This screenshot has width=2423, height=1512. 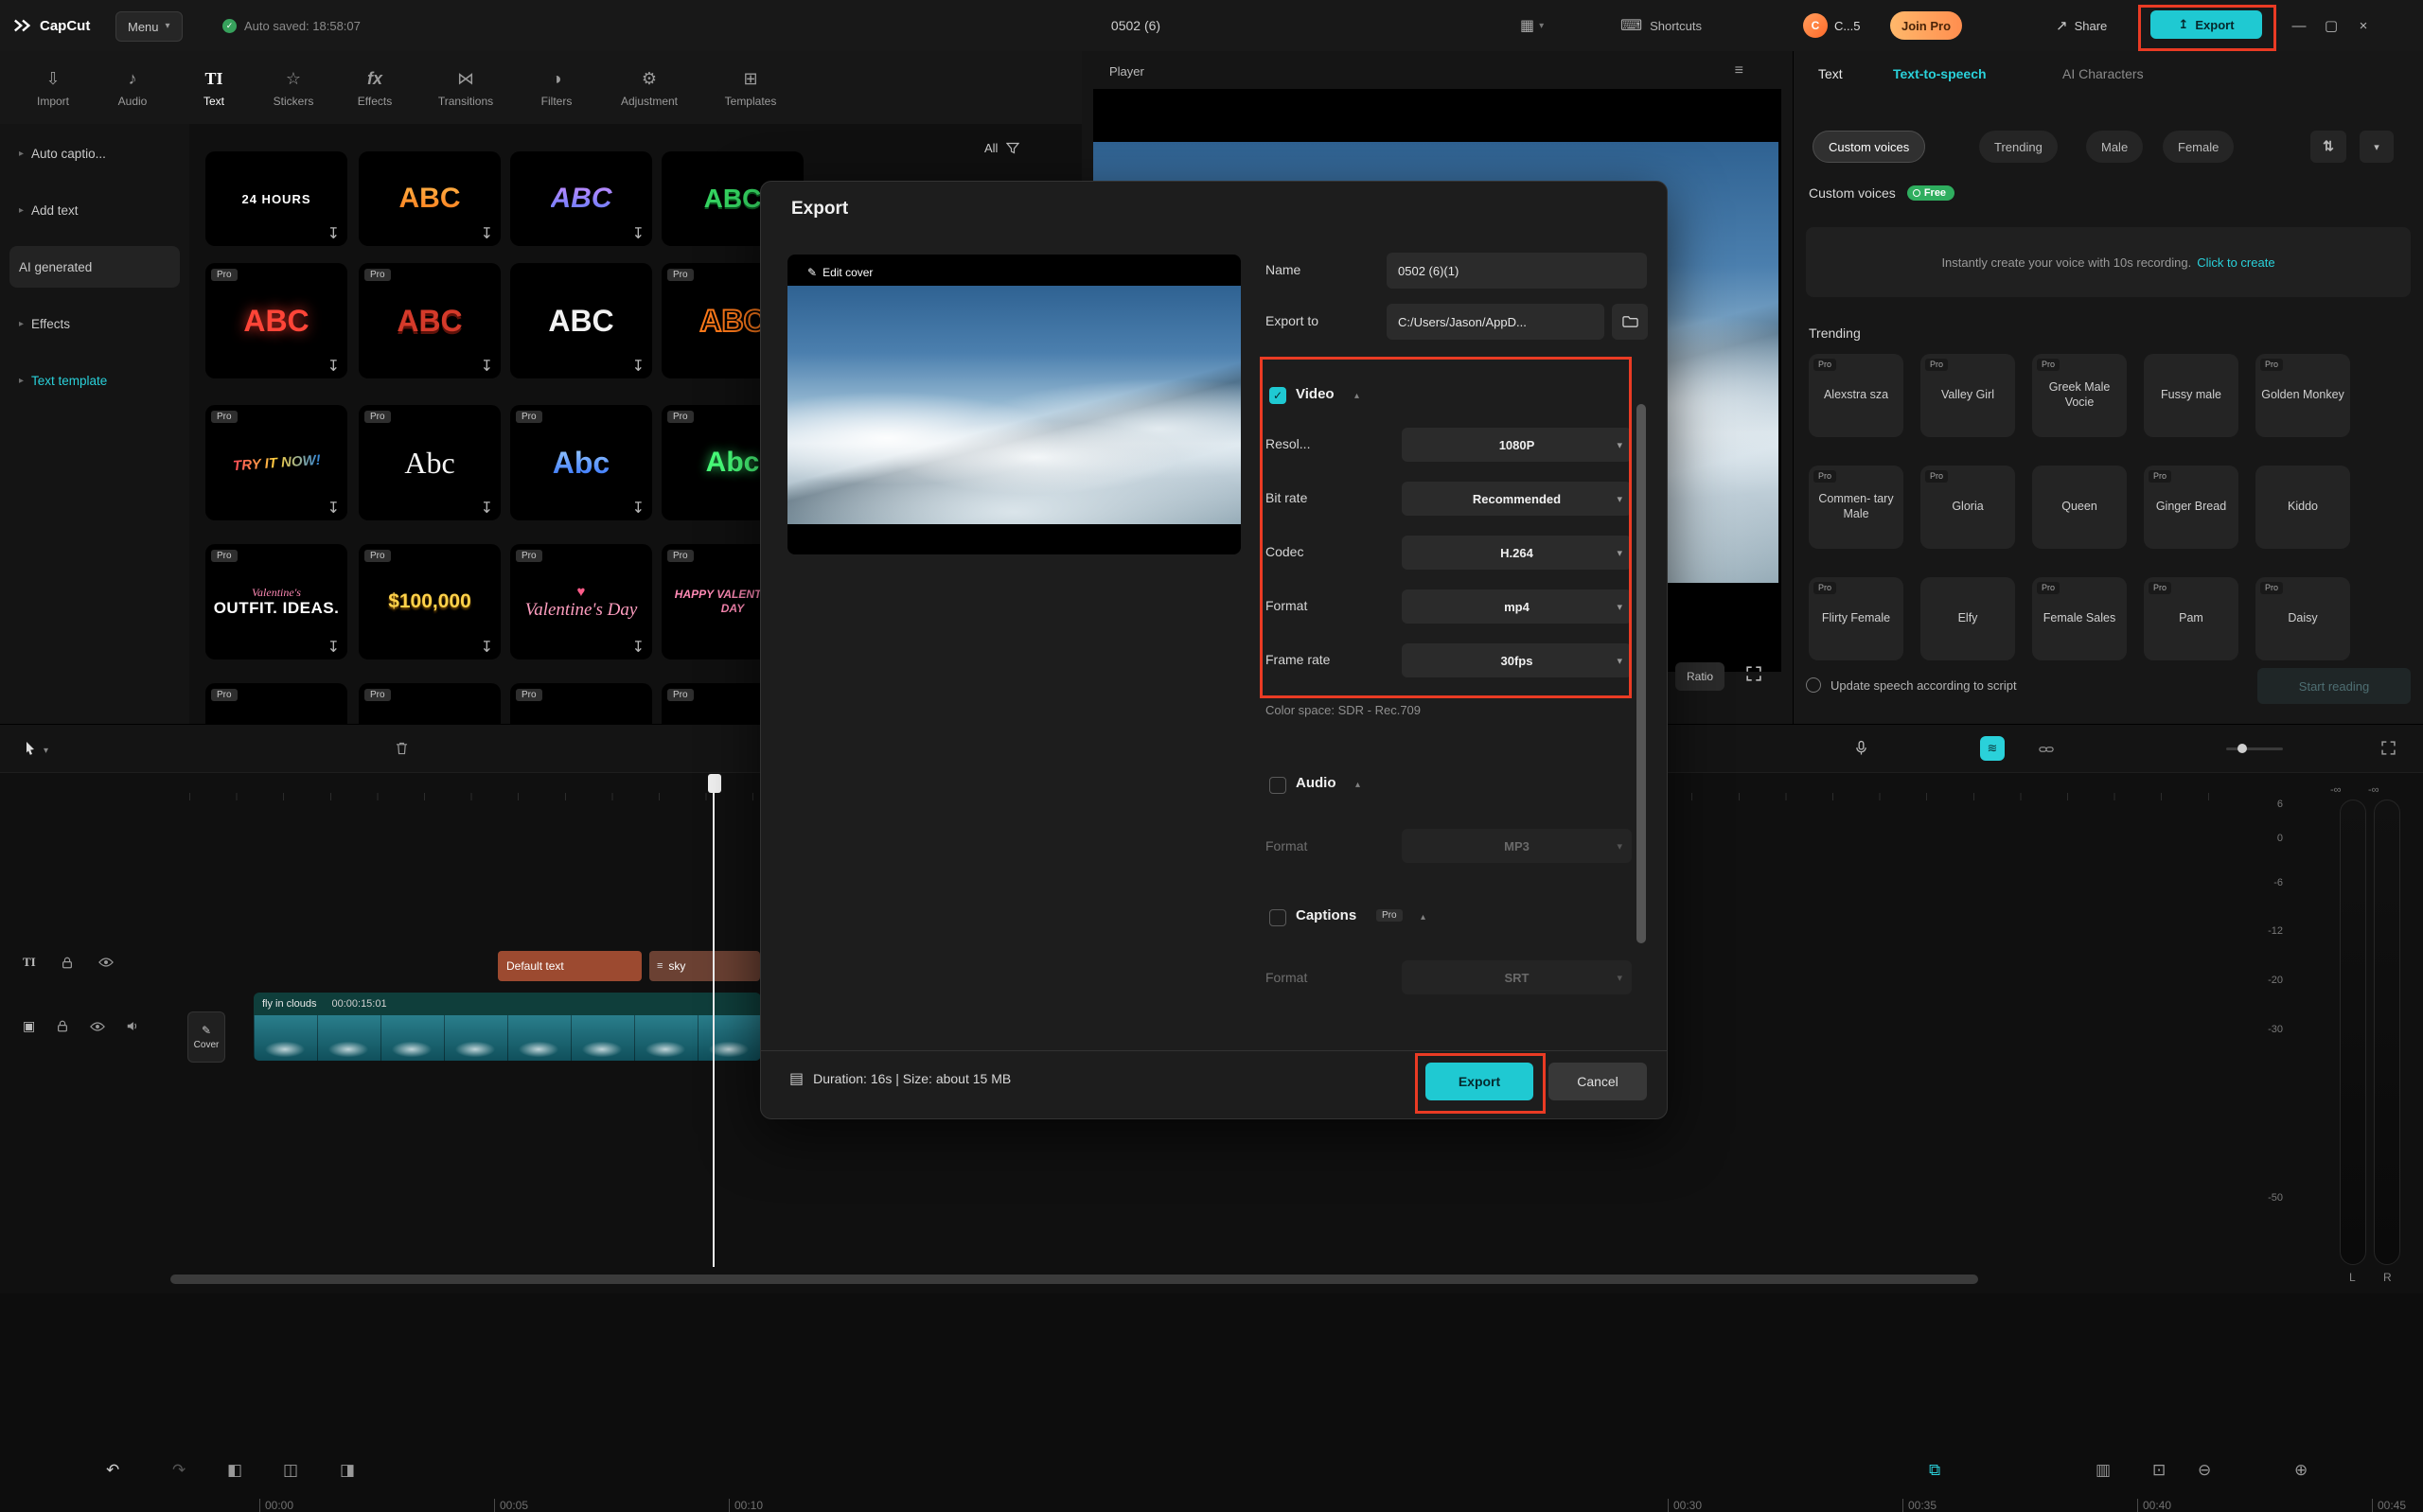 What do you see at coordinates (1940, 73) in the screenshot?
I see `tab-text-to-speech: Text-to-speech` at bounding box center [1940, 73].